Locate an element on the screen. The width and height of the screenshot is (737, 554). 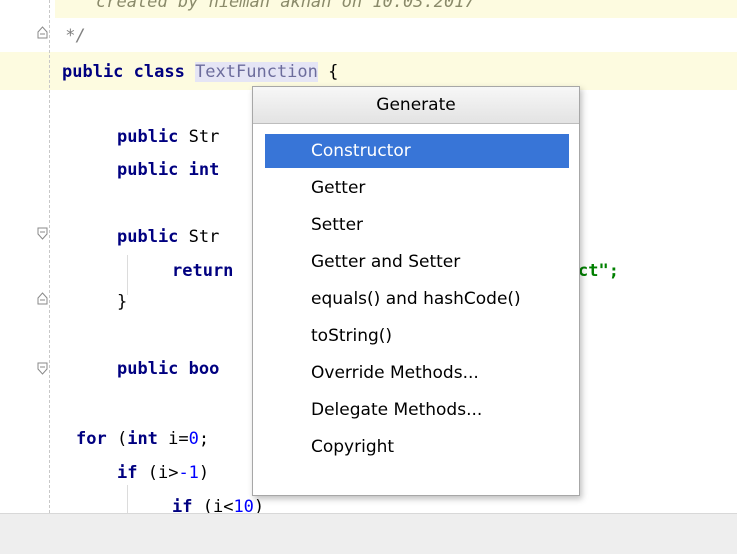
code-line-comment-end: */ is located at coordinates (70, 36).